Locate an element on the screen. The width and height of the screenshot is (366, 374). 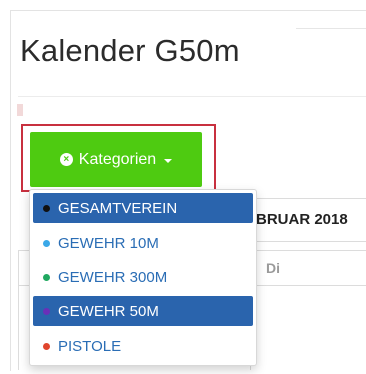
calendar-month-label: BRUAR 2018 is located at coordinates (302, 219).